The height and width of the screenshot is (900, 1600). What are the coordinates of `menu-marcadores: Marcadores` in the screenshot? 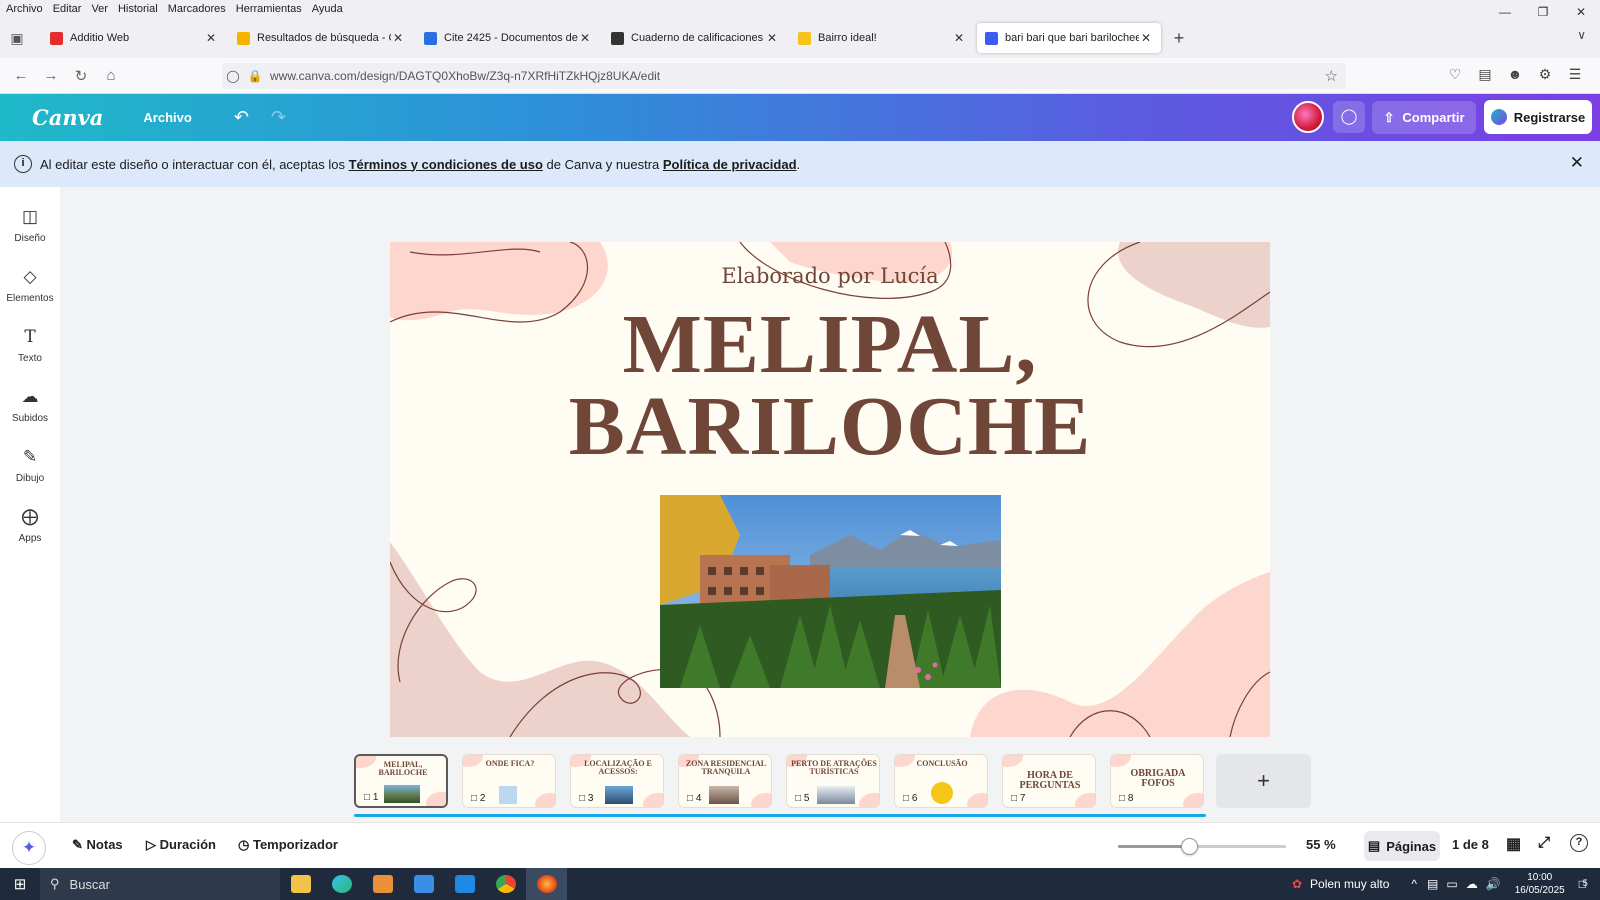 It's located at (197, 9).